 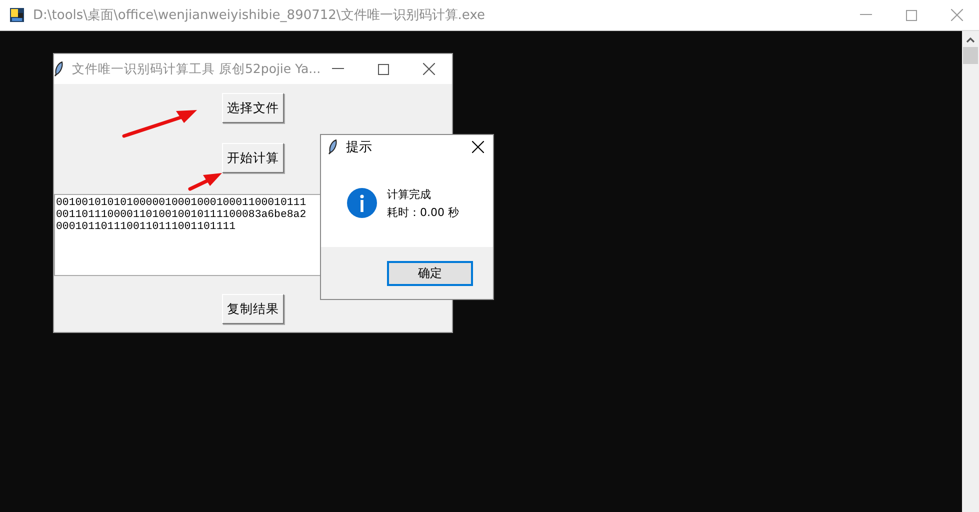 I want to click on dialog-title: 提示, so click(x=359, y=147).